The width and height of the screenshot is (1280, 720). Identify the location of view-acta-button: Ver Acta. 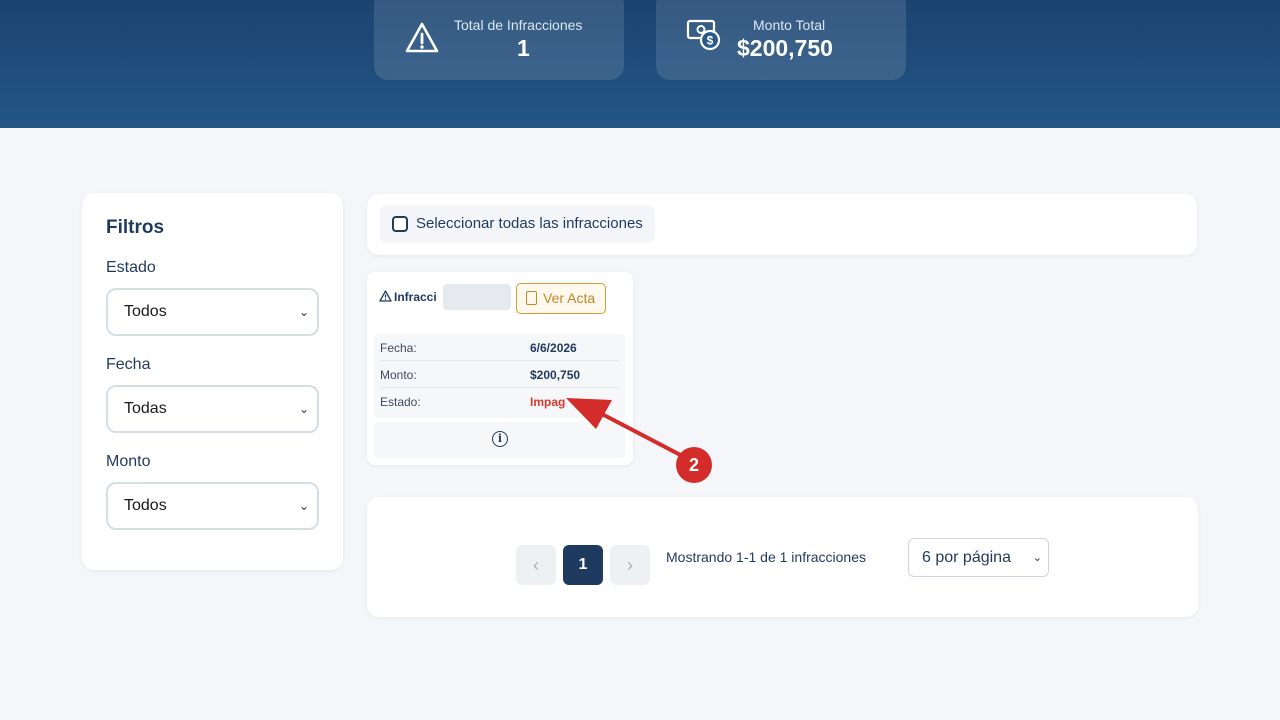
(561, 298).